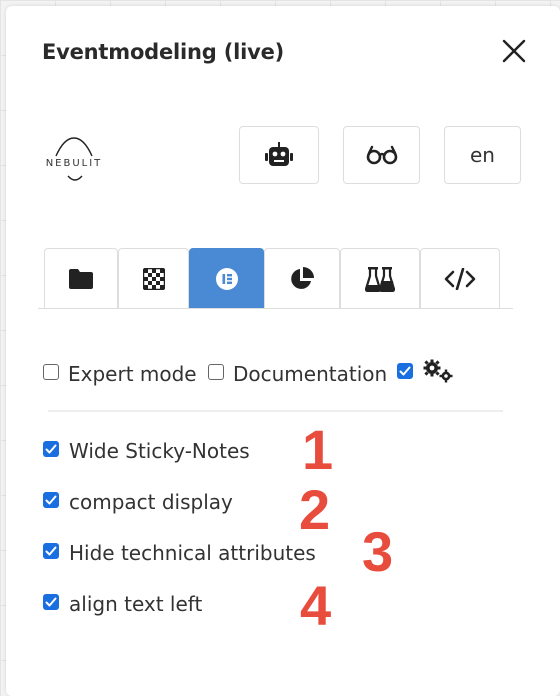  What do you see at coordinates (514, 51) in the screenshot?
I see `close-icon` at bounding box center [514, 51].